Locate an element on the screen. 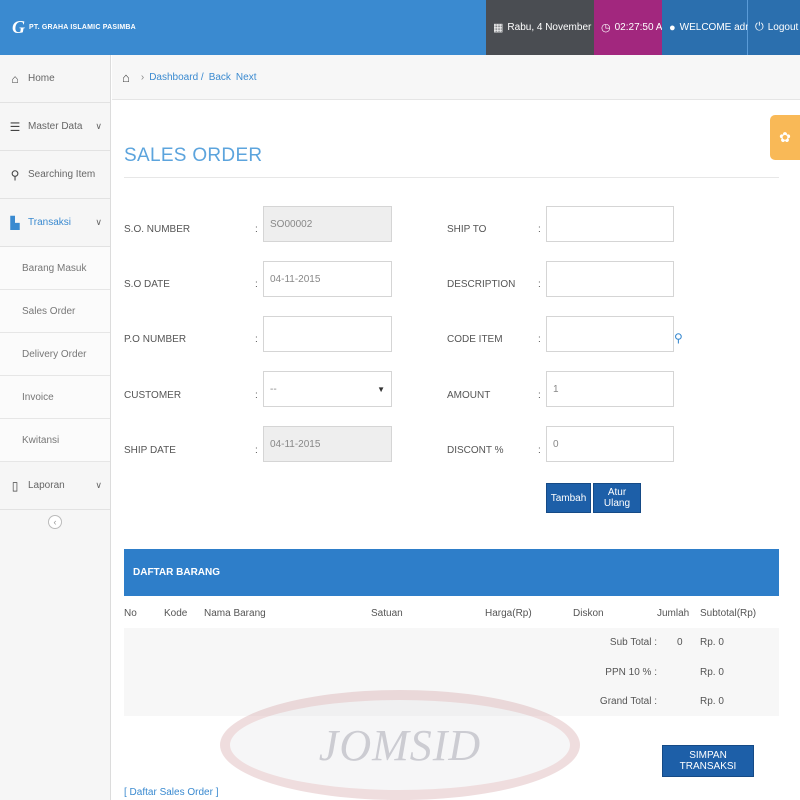 This screenshot has width=800, height=800. code-item-label: CODE ITEM is located at coordinates (475, 339).